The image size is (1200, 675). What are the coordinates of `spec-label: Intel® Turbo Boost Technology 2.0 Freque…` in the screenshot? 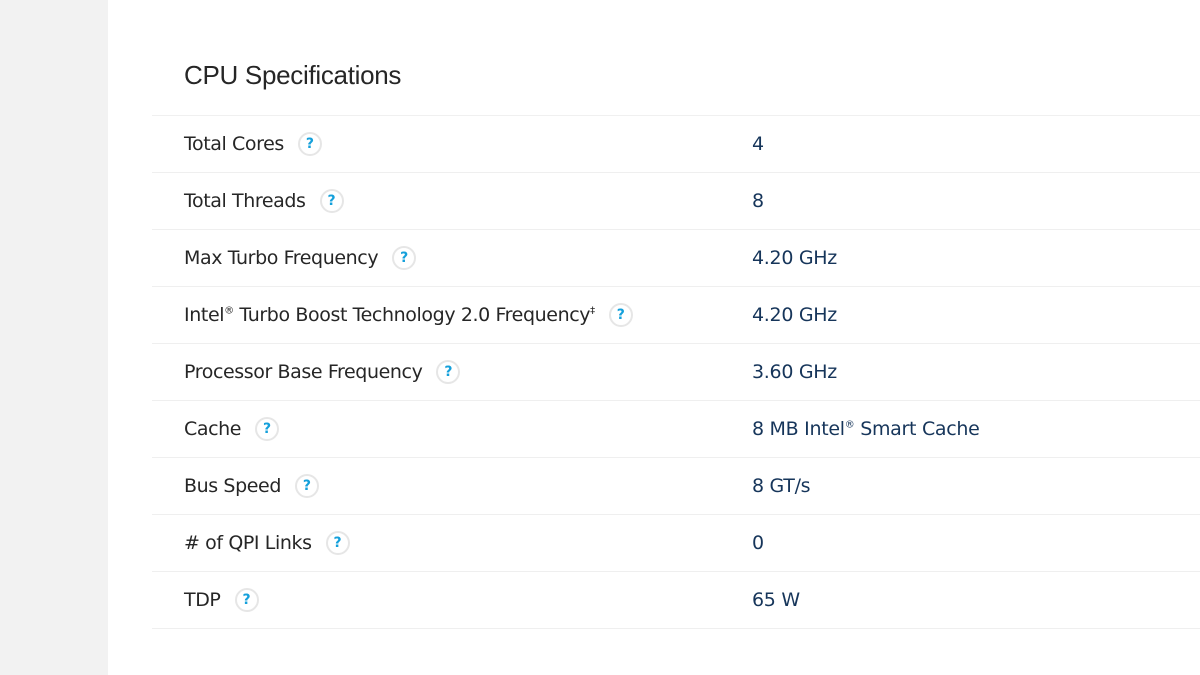 It's located at (389, 315).